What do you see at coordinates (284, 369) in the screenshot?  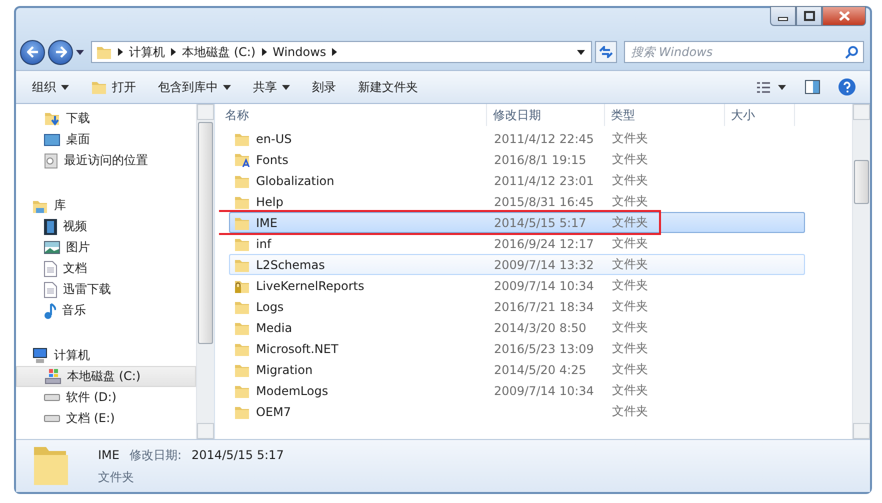 I see `file-name: Migration` at bounding box center [284, 369].